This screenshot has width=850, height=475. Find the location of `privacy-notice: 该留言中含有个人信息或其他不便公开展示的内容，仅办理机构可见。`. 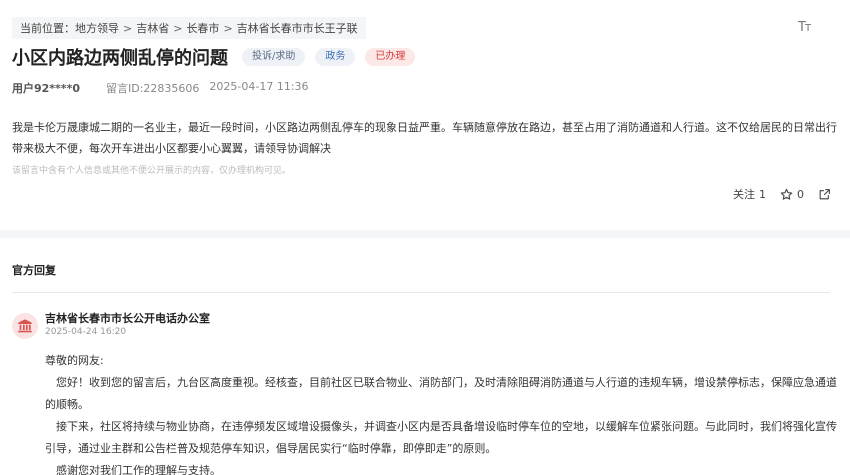

privacy-notice: 该留言中含有个人信息或其他不便公开展示的内容，仅办理机构可见。 is located at coordinates (152, 171).